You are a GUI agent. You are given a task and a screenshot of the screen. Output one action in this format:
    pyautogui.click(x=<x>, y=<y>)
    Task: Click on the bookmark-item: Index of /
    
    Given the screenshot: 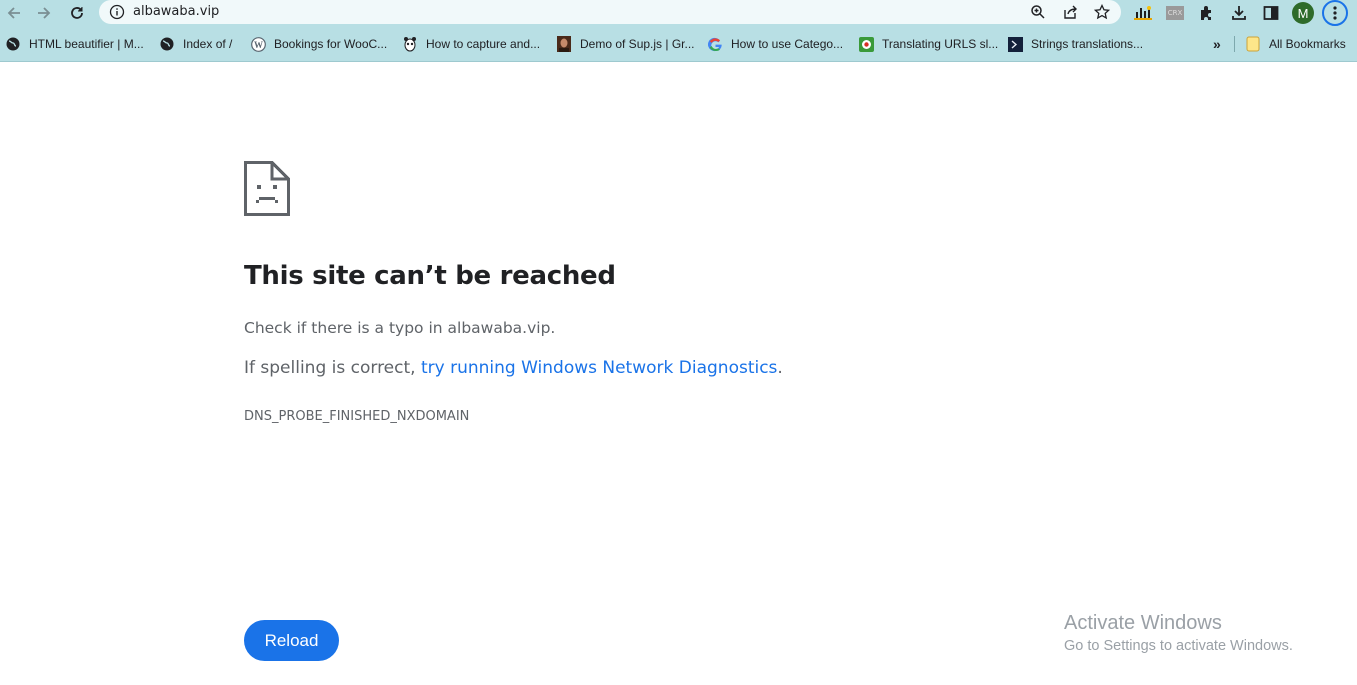 What is the action you would take?
    pyautogui.click(x=195, y=44)
    